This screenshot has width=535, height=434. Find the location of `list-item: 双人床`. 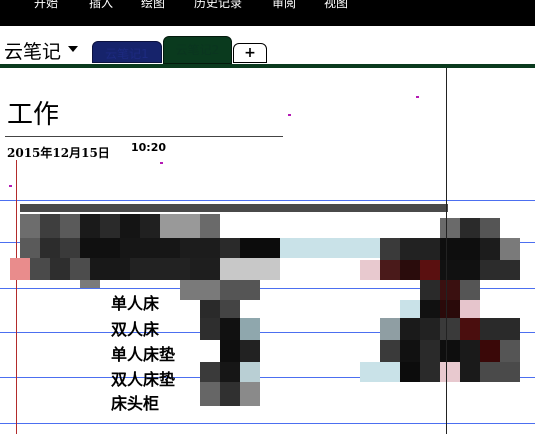

list-item: 双人床 is located at coordinates (135, 328).